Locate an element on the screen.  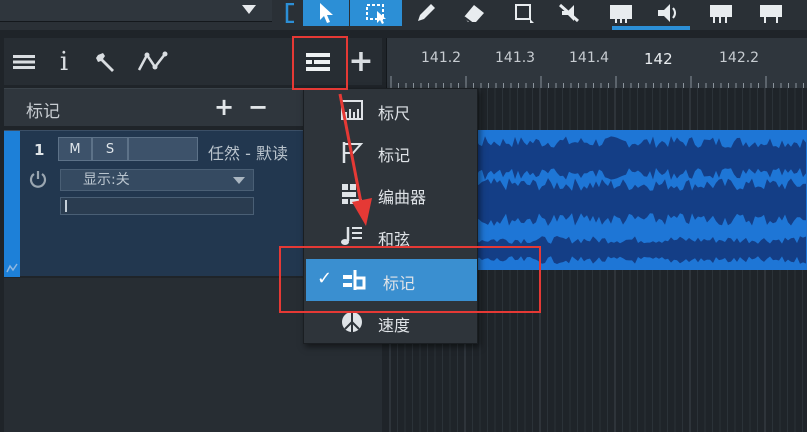
ruler-label: 141.3 is located at coordinates (515, 58).